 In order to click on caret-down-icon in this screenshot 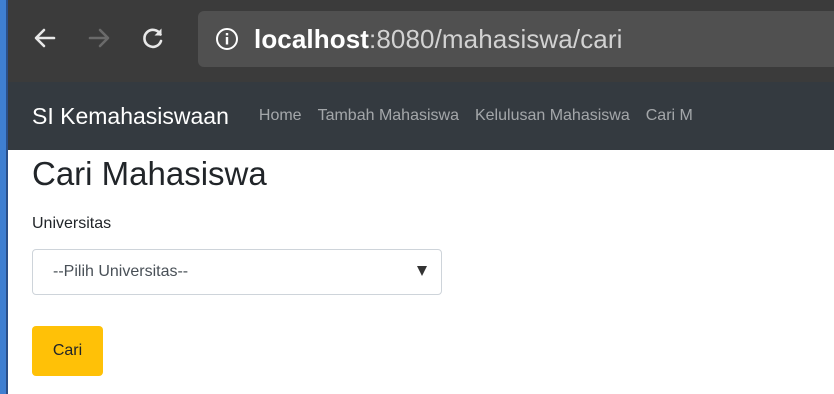, I will do `click(422, 270)`.